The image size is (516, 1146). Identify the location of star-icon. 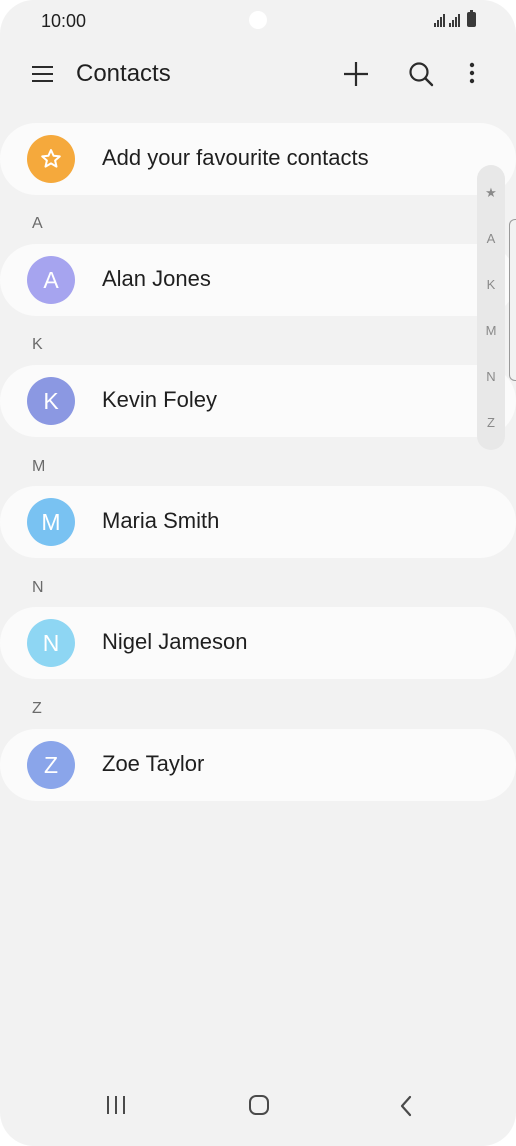
(51, 158).